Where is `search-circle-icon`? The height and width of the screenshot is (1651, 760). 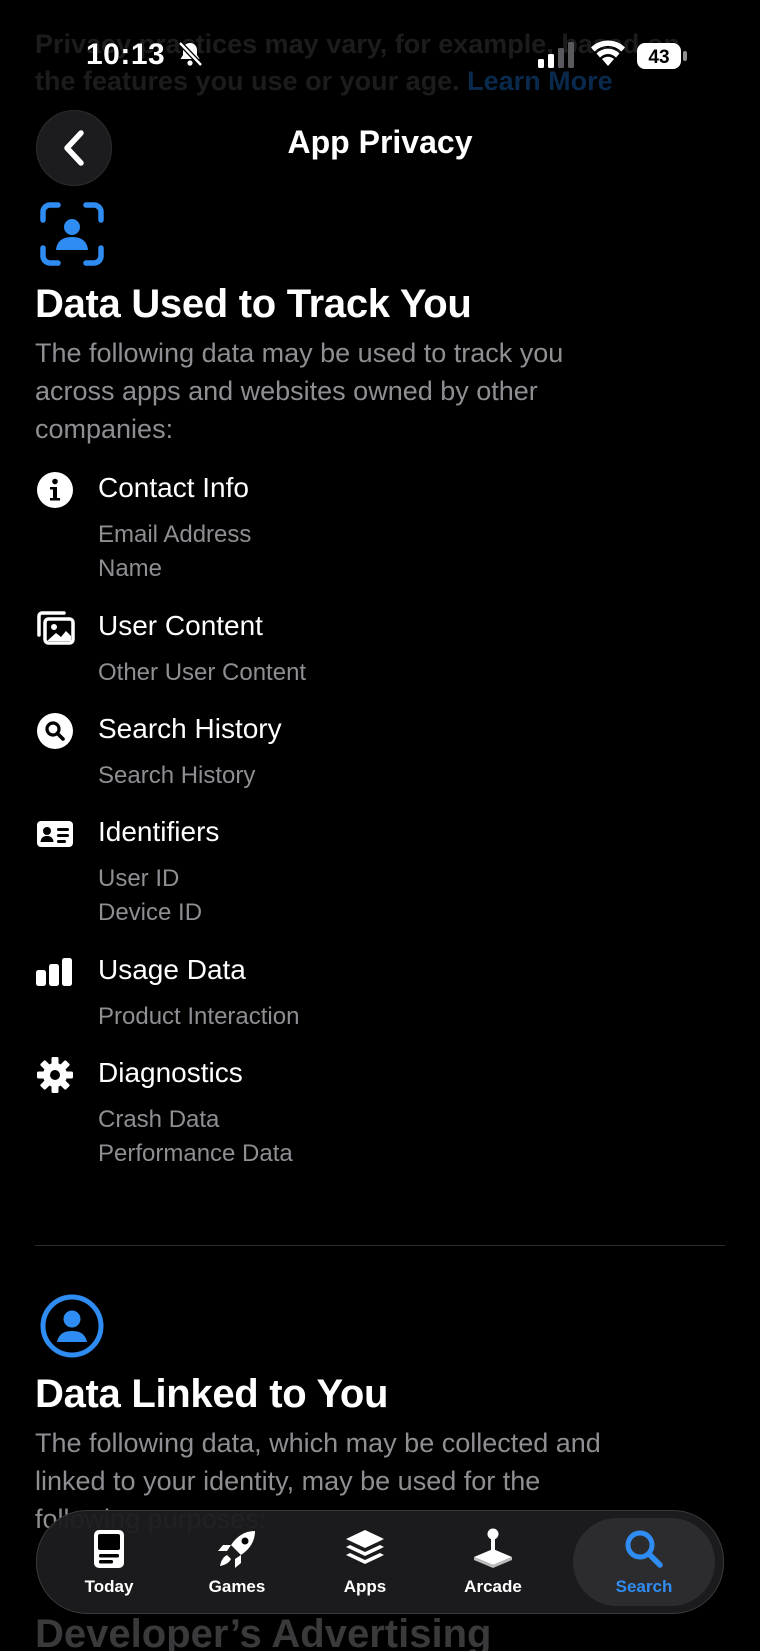
search-circle-icon is located at coordinates (55, 731).